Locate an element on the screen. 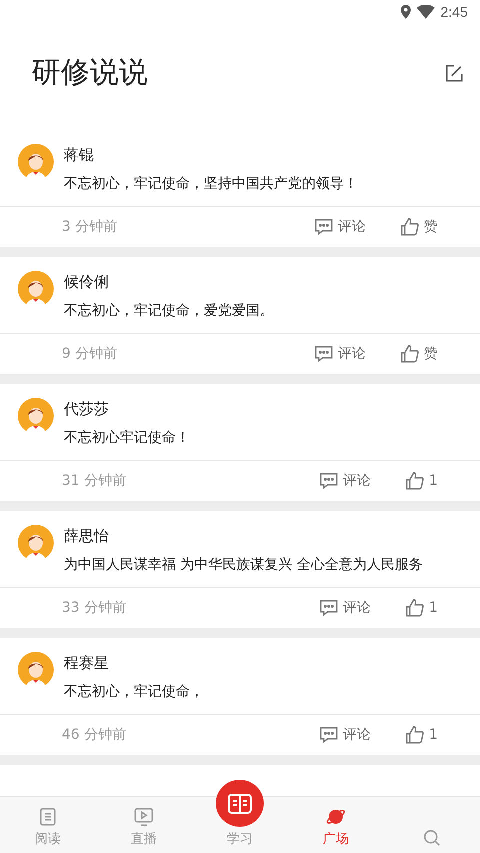  status-time: 2:45 is located at coordinates (454, 12).